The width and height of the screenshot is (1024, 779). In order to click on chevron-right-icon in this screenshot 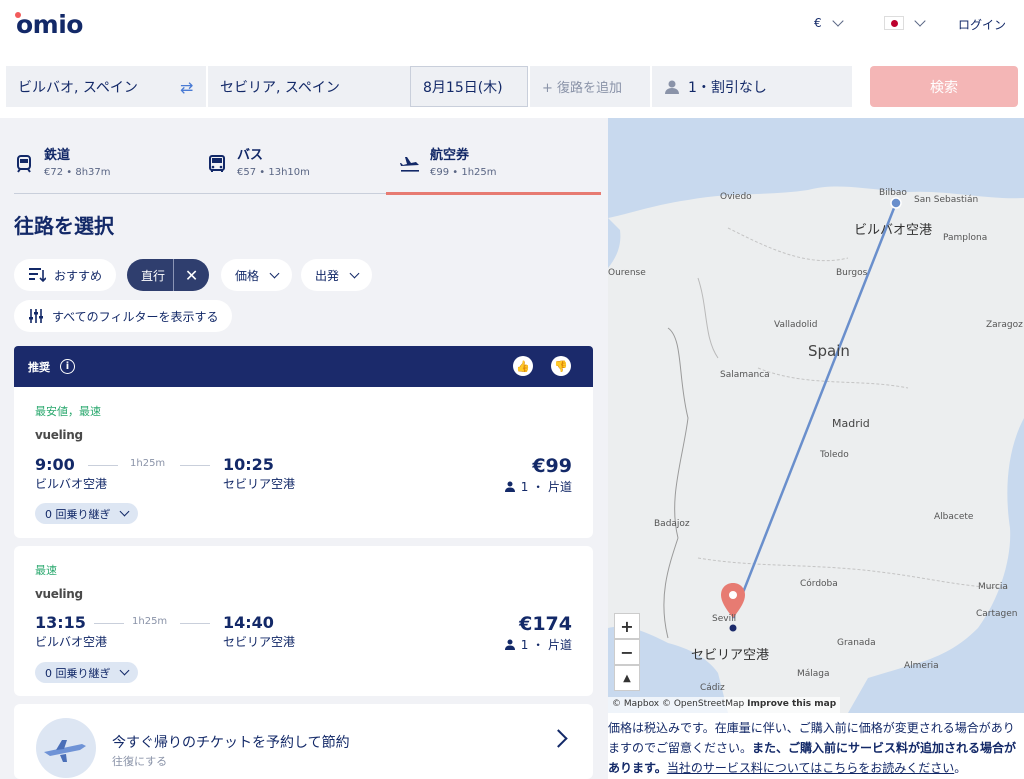, I will do `click(558, 738)`.